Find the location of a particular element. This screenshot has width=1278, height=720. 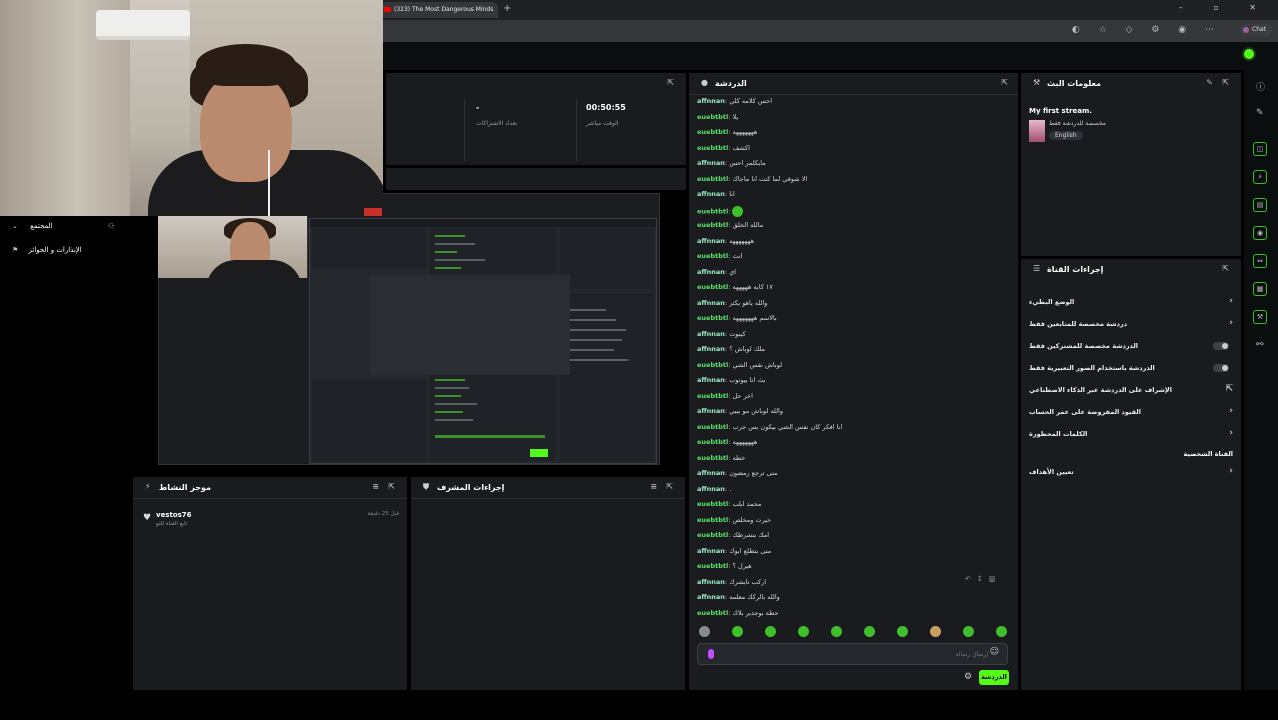

chat-message: euebtbtl: اكشف is located at coordinates (852, 152).